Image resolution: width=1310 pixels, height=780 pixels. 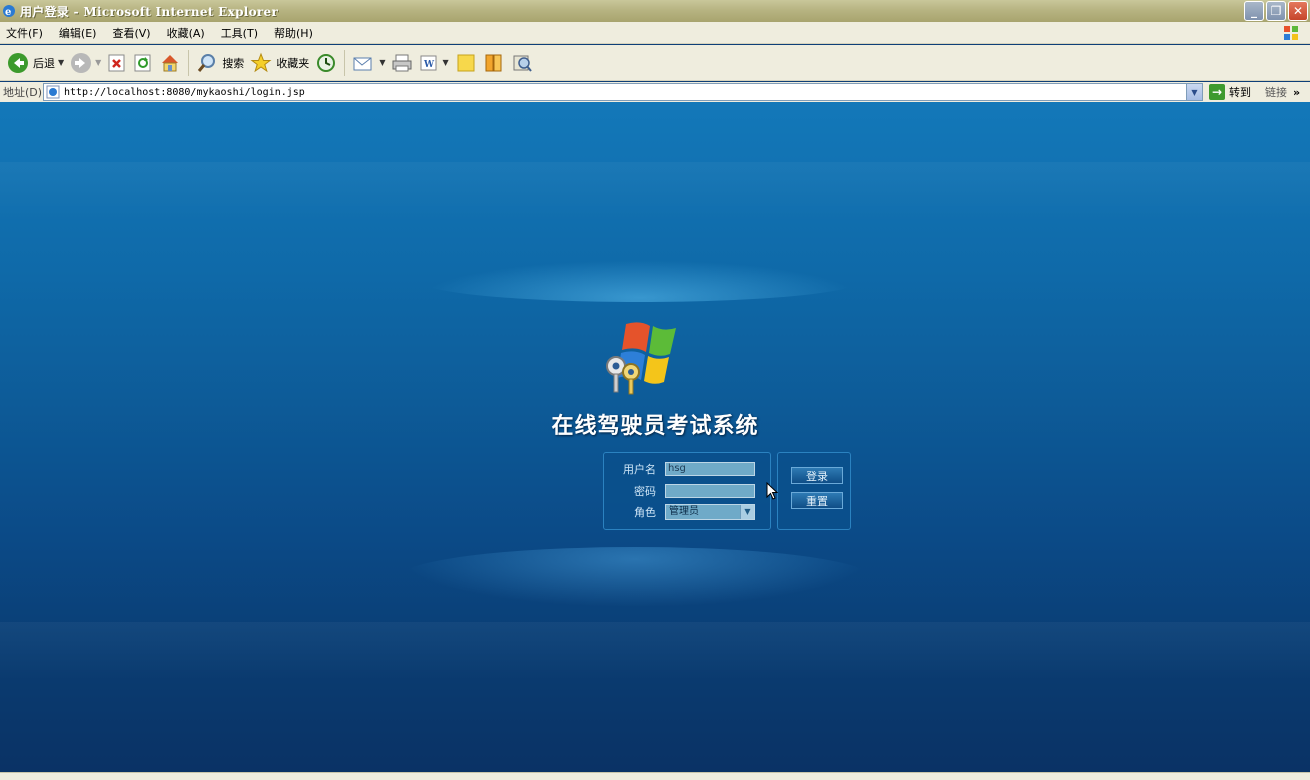 I want to click on address-label: 地址(D), so click(x=23, y=92).